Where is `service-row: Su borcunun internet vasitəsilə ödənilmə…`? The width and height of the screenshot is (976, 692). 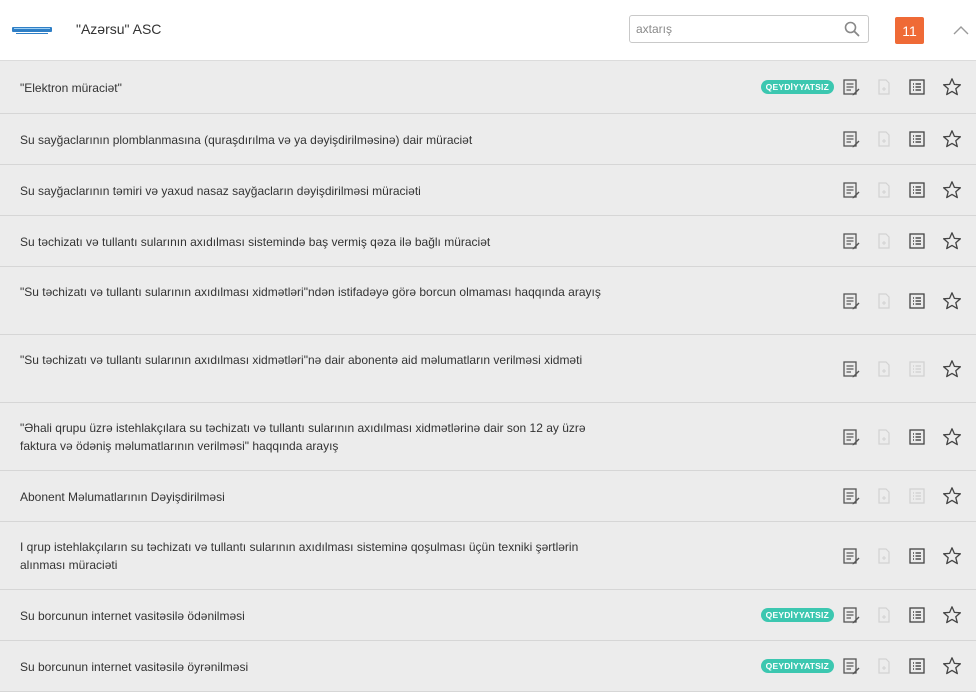 service-row: Su borcunun internet vasitəsilə ödənilmə… is located at coordinates (488, 615).